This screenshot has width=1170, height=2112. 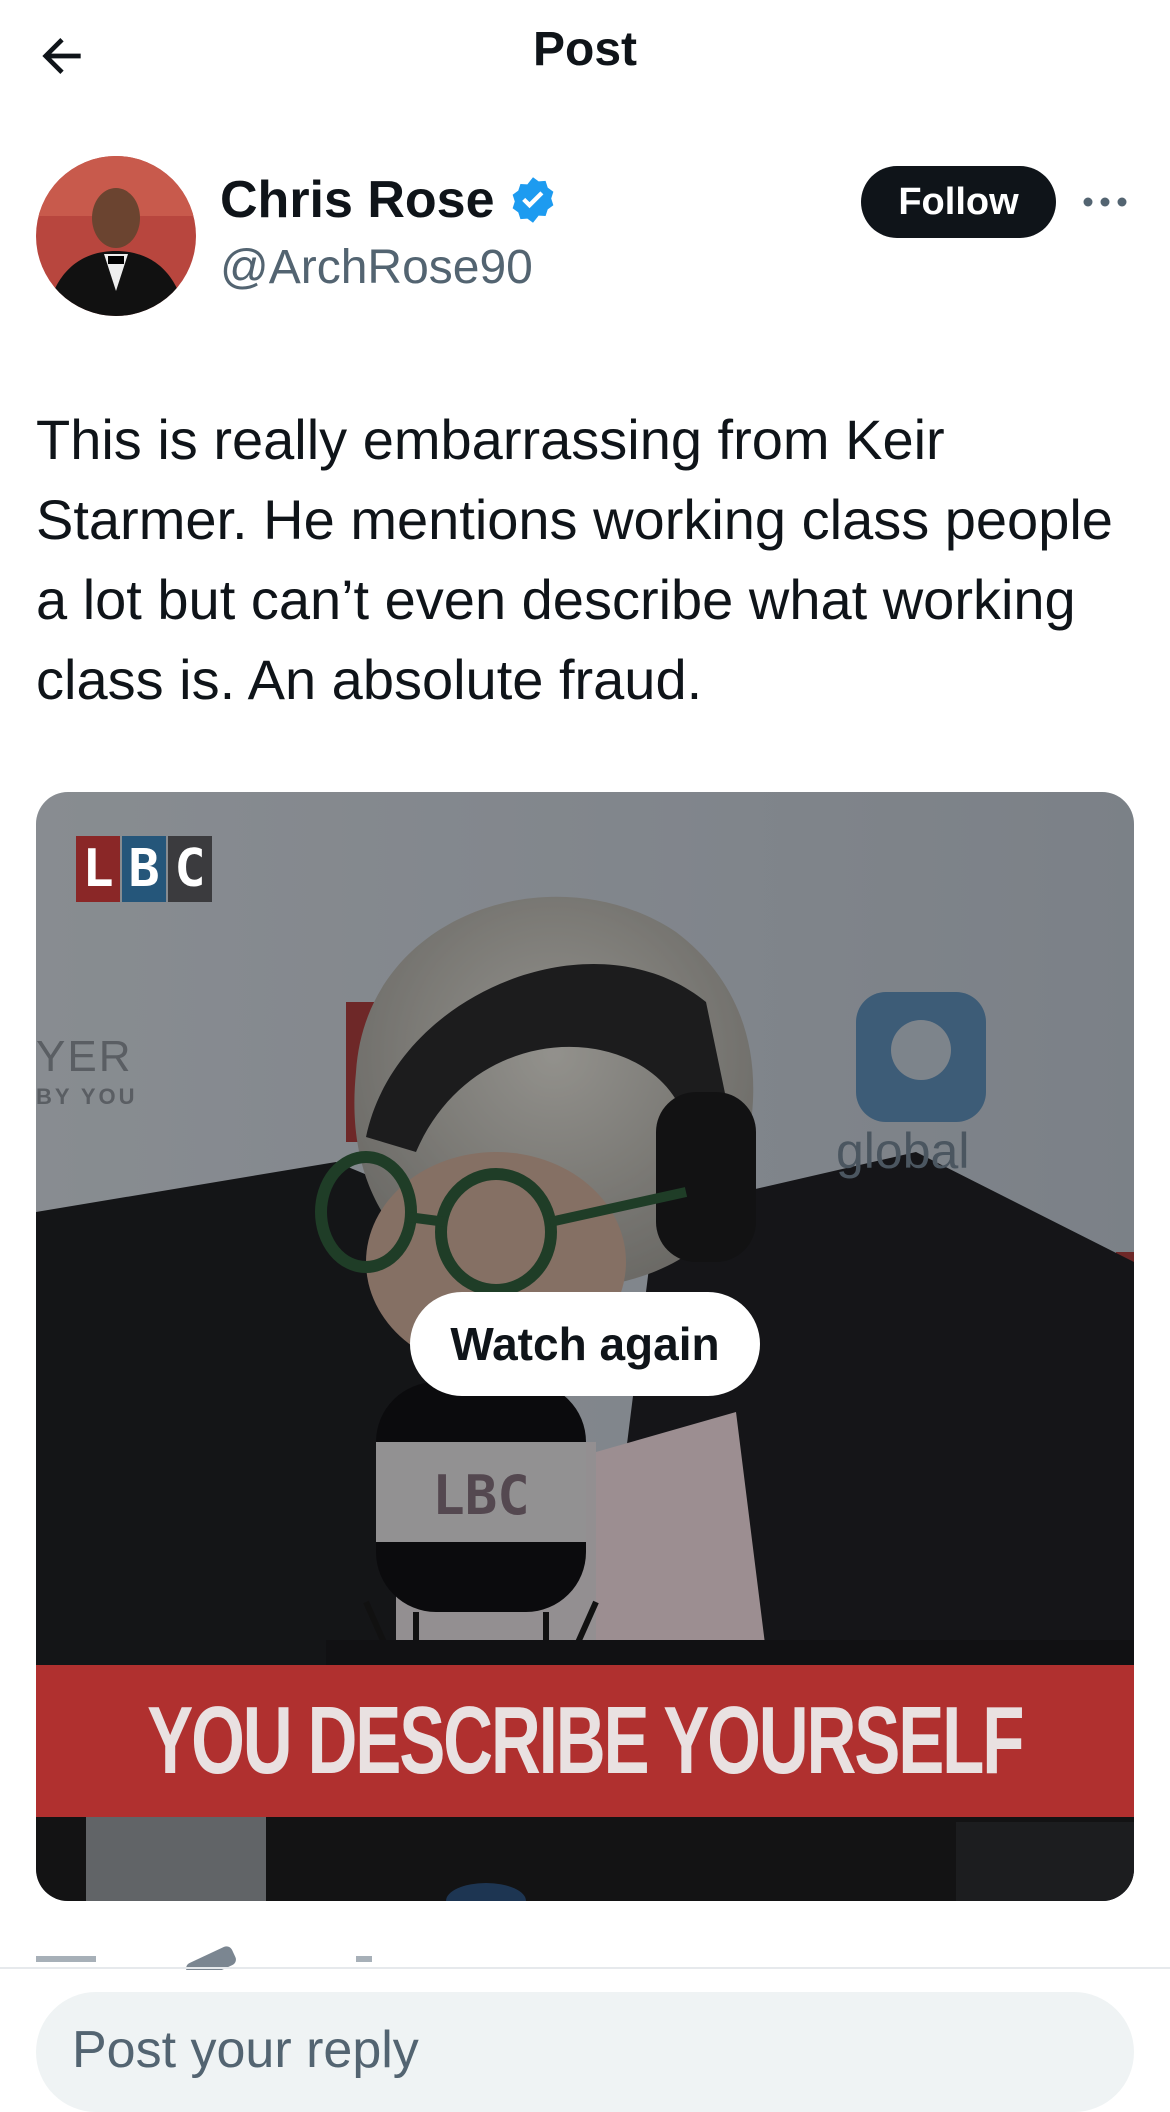 I want to click on top-bar: Post, so click(x=585, y=53).